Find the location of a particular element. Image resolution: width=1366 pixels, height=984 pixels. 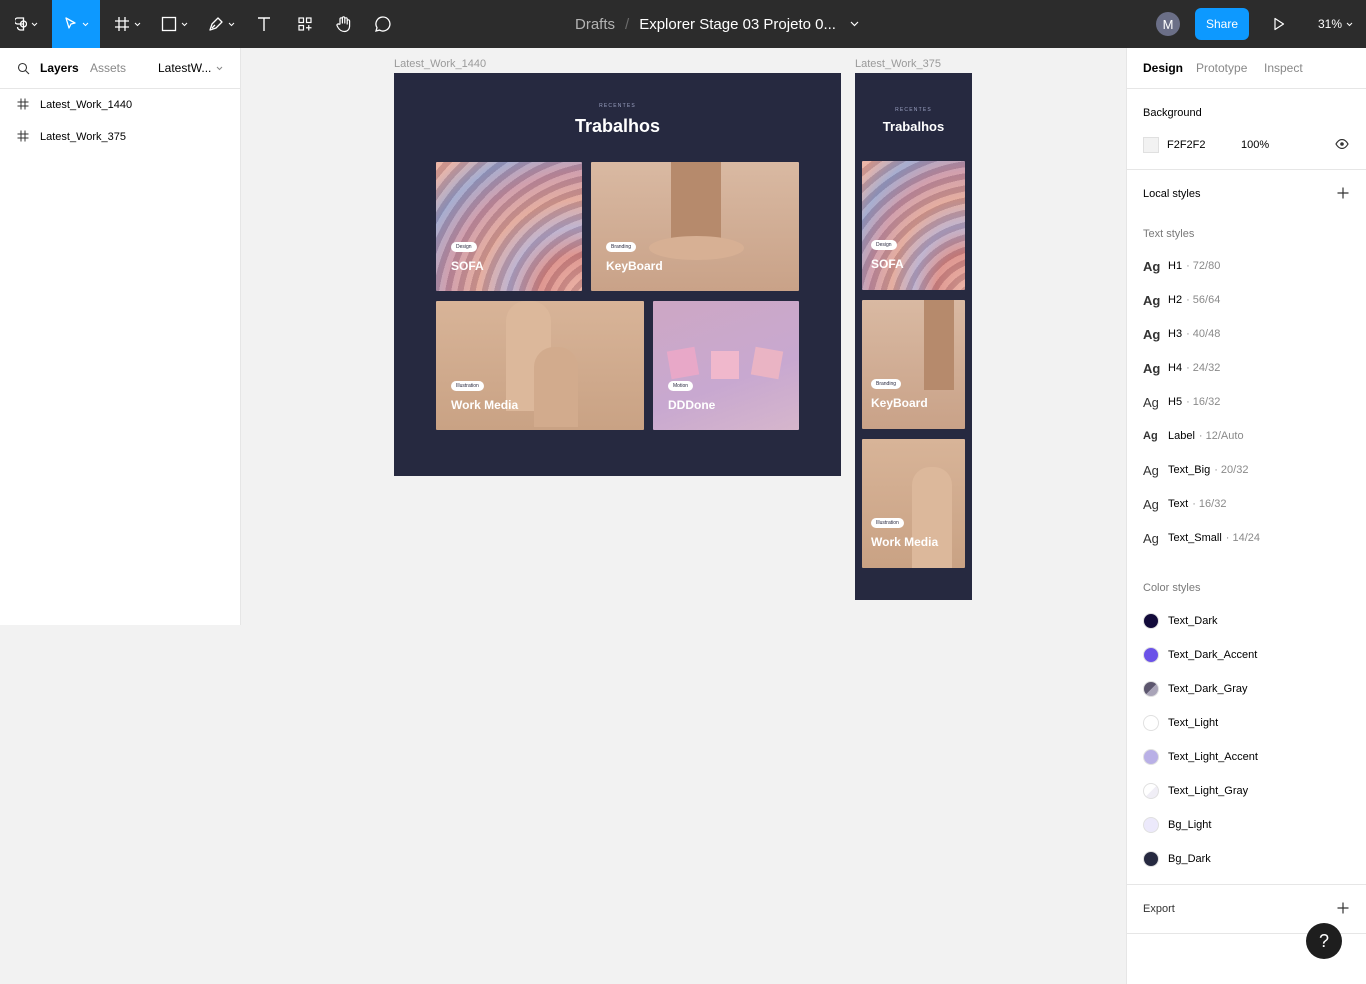

comment-tool-button is located at coordinates (383, 24).